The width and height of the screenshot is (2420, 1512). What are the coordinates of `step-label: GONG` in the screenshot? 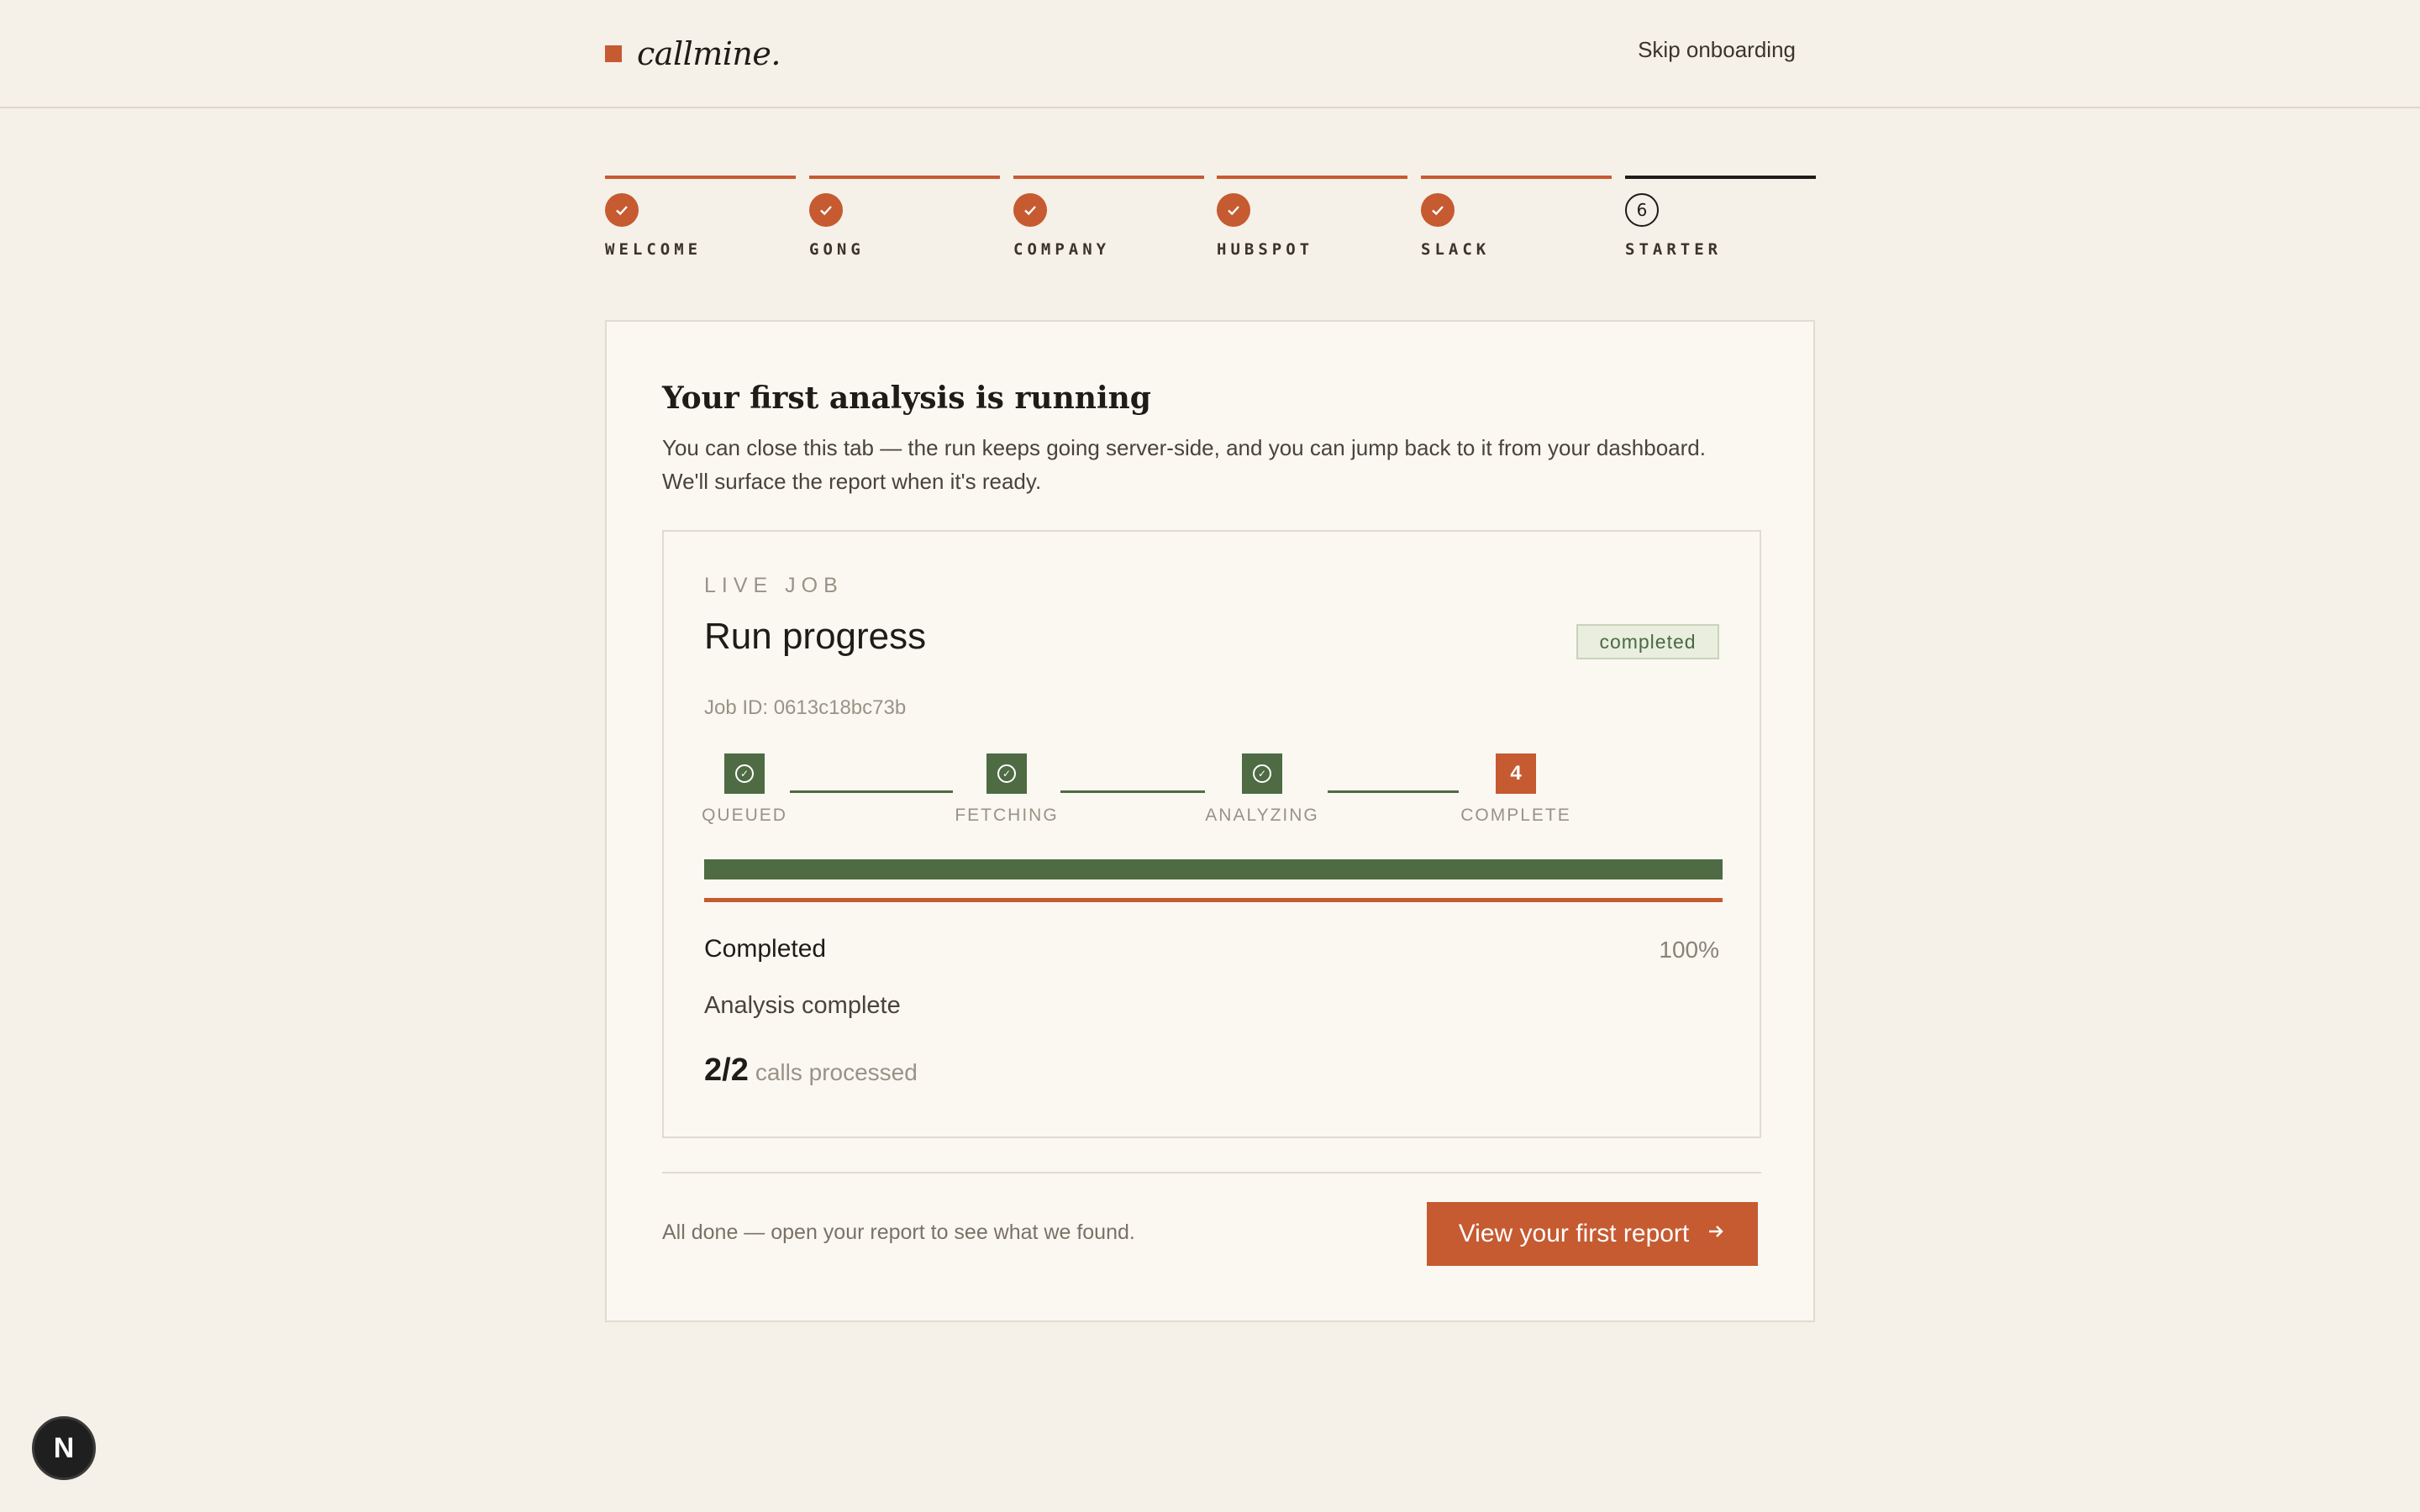 It's located at (837, 249).